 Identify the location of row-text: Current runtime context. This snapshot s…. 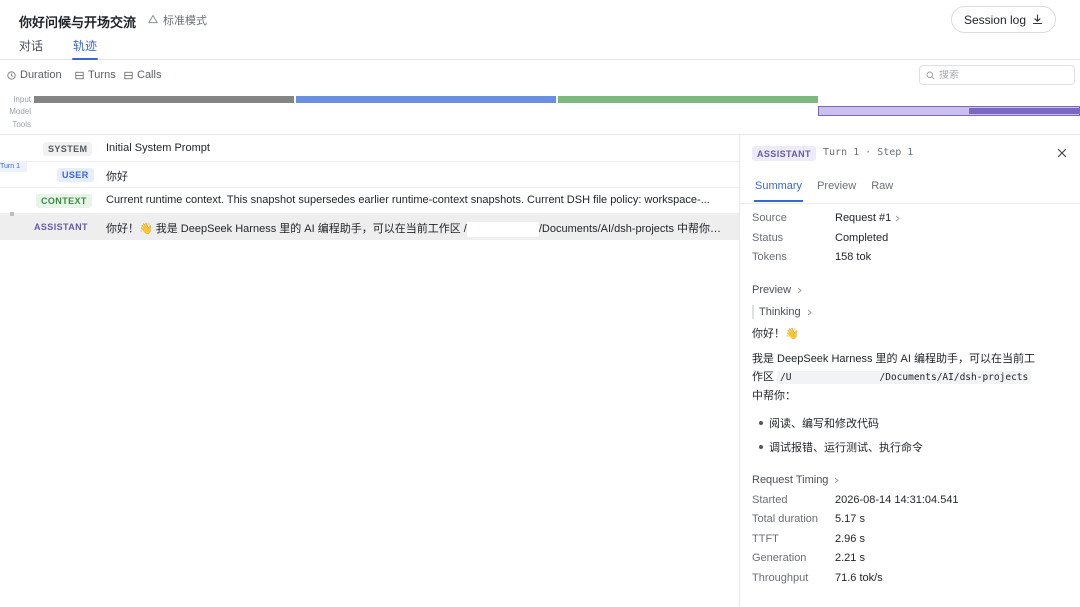
(408, 200).